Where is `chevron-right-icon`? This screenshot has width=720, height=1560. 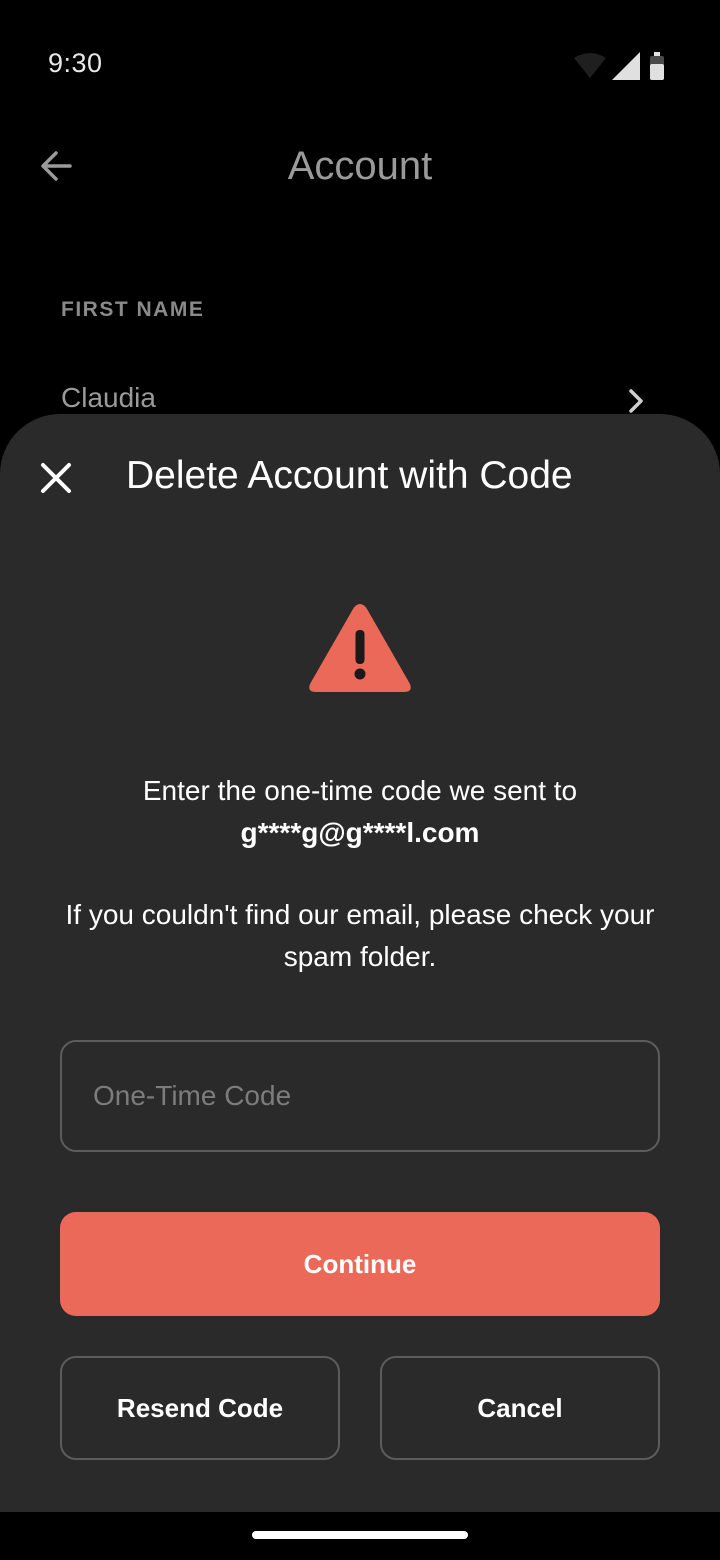 chevron-right-icon is located at coordinates (636, 401).